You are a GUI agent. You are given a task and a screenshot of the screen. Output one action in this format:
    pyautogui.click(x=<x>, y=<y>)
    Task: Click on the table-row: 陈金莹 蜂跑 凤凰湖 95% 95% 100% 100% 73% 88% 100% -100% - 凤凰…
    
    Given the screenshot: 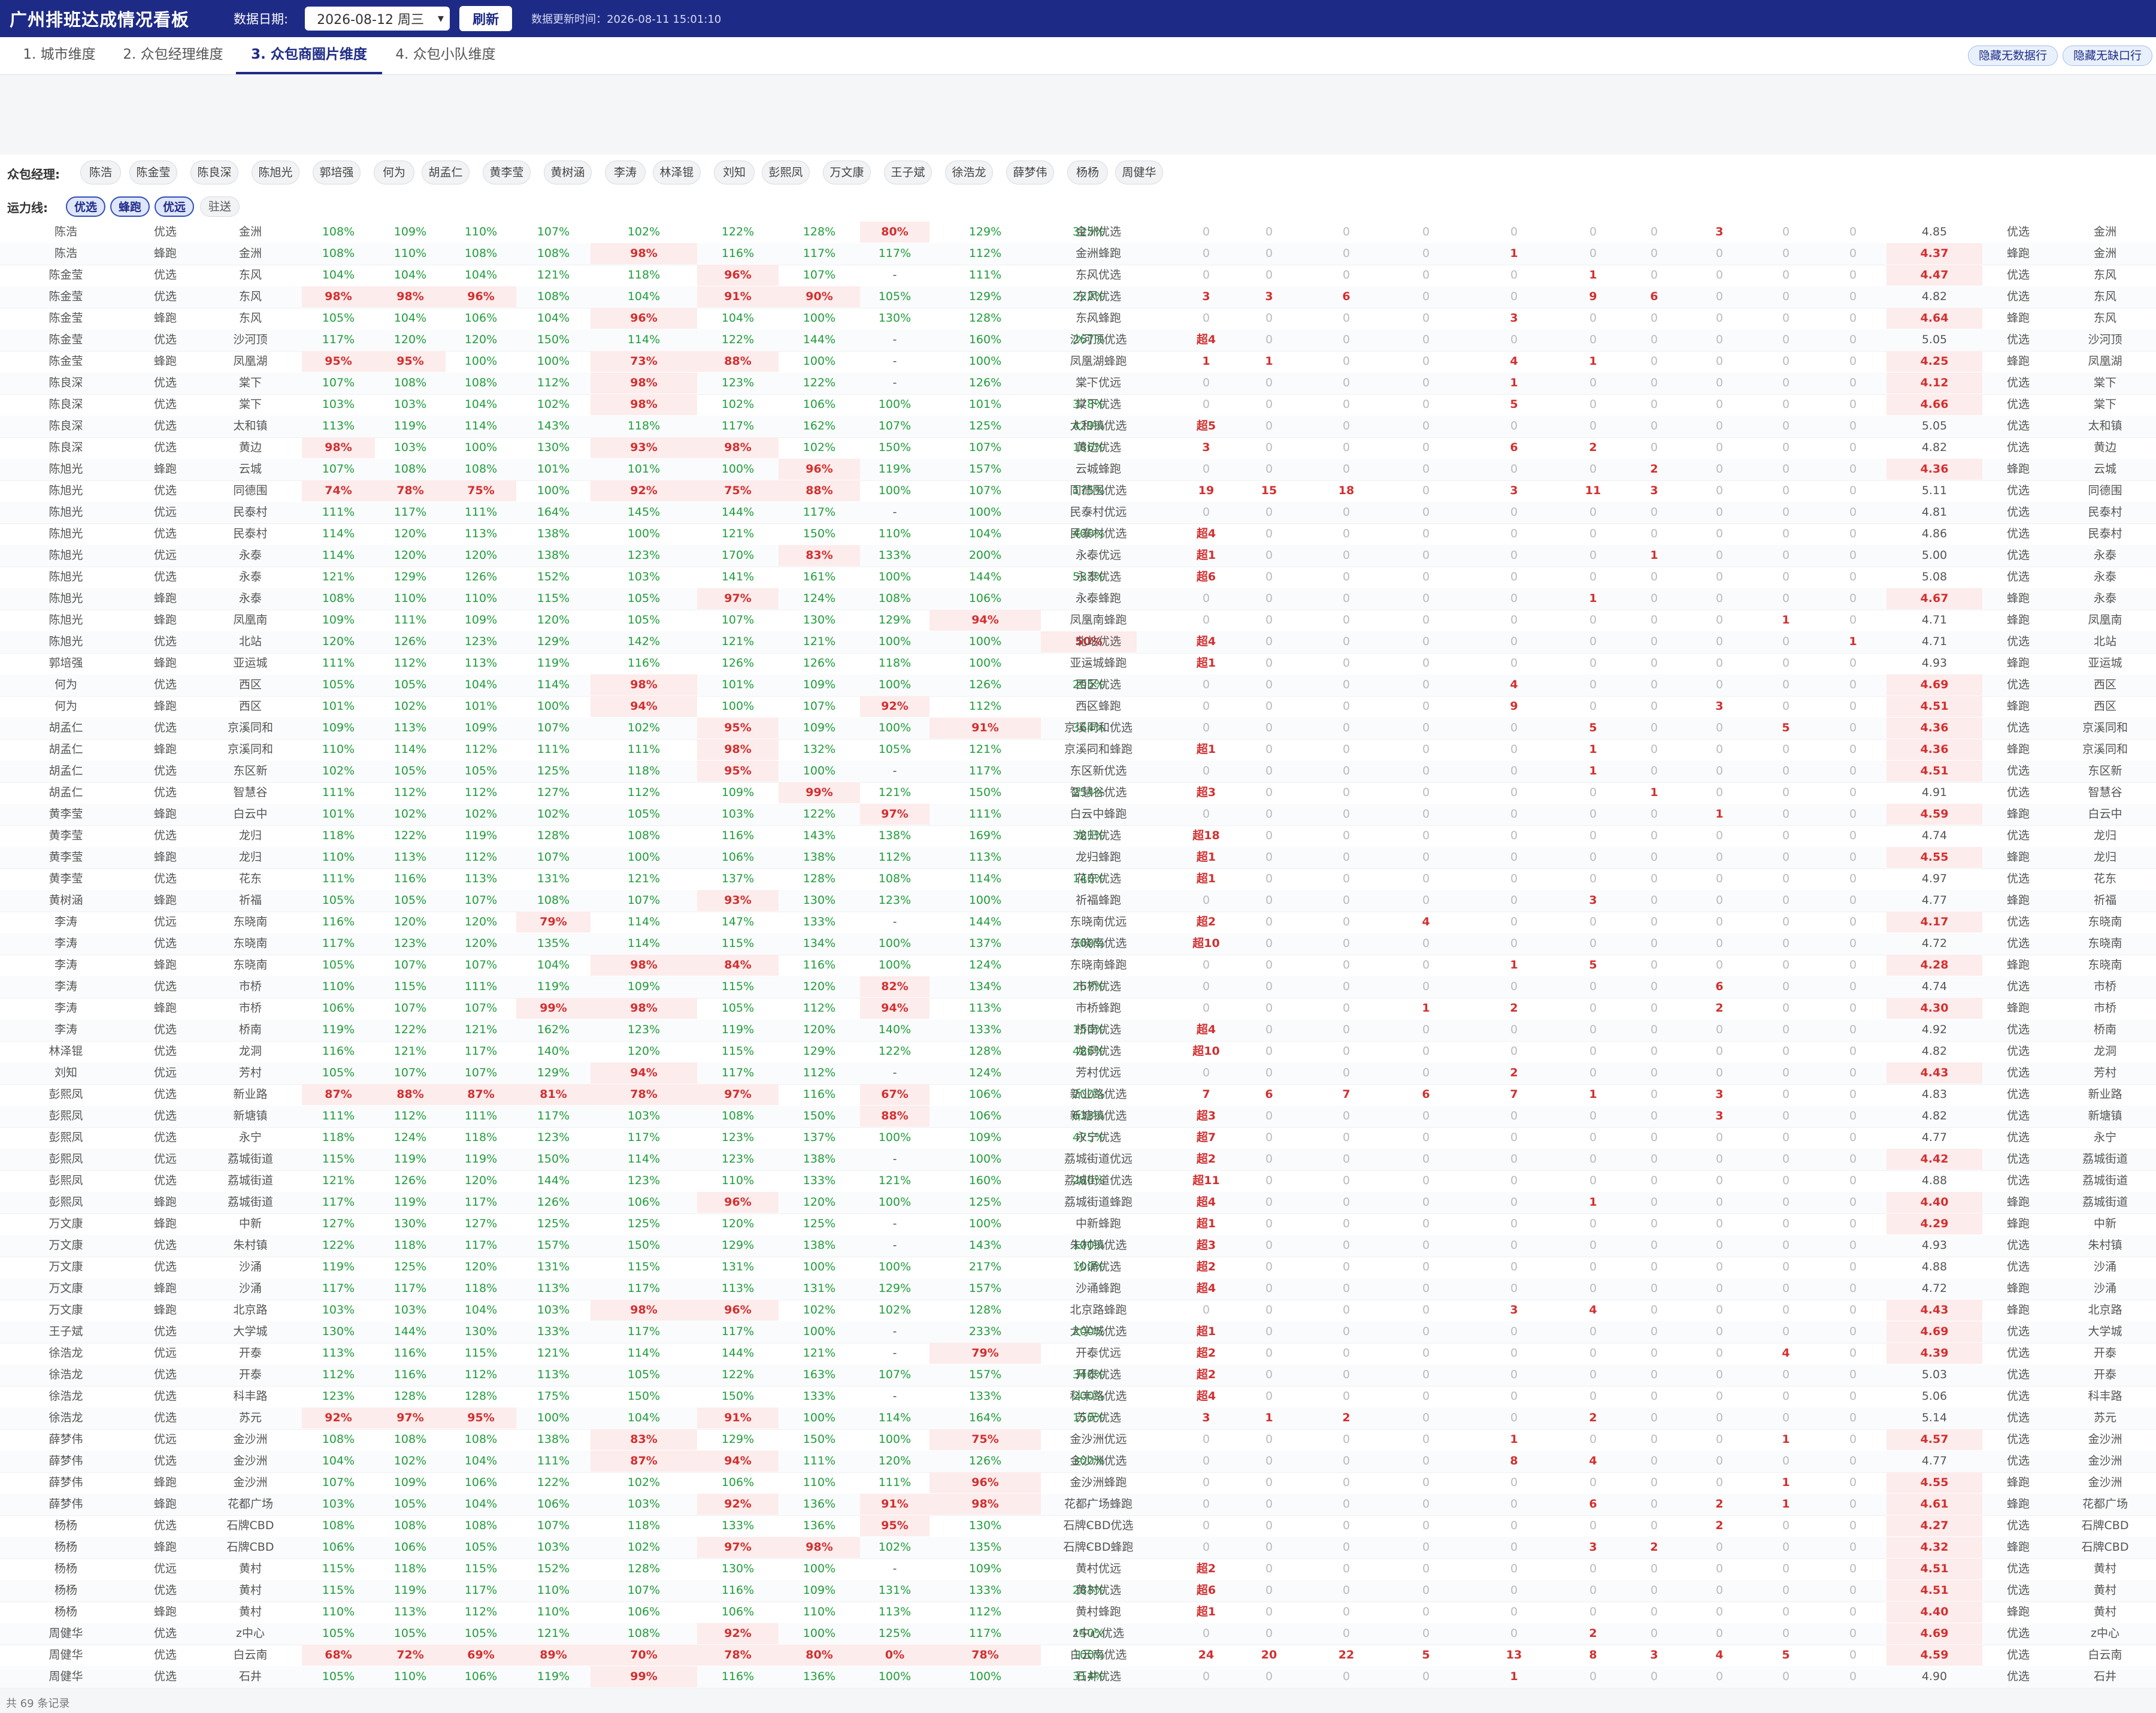 What is the action you would take?
    pyautogui.click(x=1078, y=362)
    